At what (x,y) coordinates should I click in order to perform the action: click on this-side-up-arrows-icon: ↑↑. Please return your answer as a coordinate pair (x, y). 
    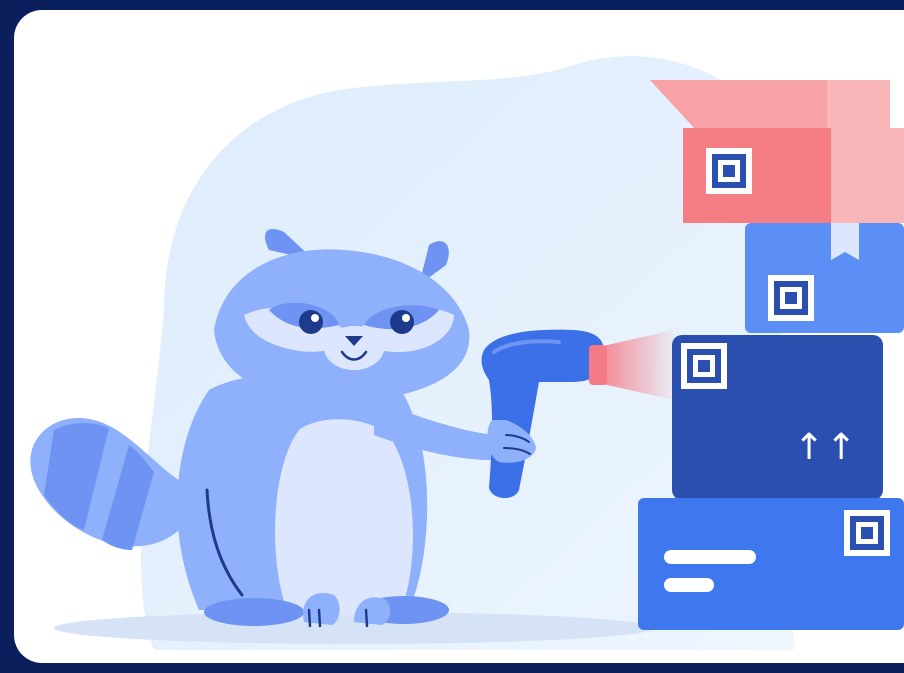
    Looking at the image, I should click on (826, 447).